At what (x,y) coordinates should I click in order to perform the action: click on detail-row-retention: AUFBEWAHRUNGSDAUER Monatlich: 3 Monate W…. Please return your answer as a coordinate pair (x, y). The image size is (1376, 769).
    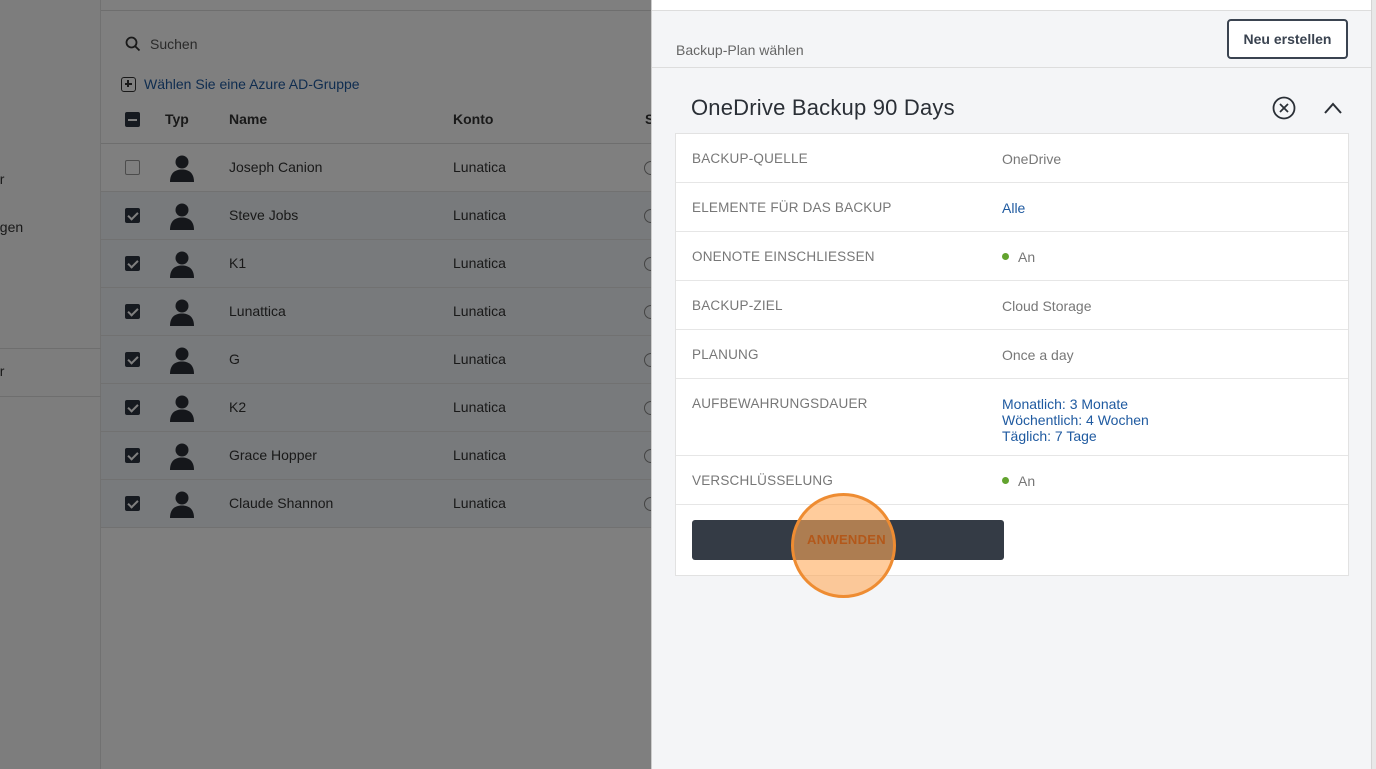
    Looking at the image, I should click on (1012, 417).